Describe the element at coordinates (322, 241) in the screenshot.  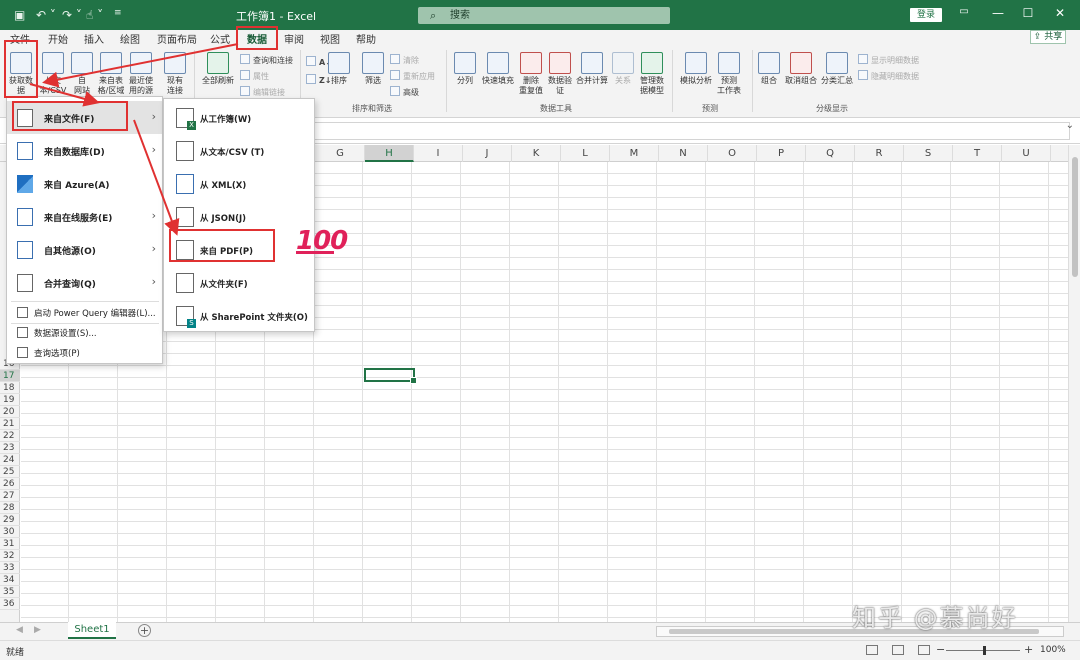
I see `hundred-points-emoji: 100` at that location.